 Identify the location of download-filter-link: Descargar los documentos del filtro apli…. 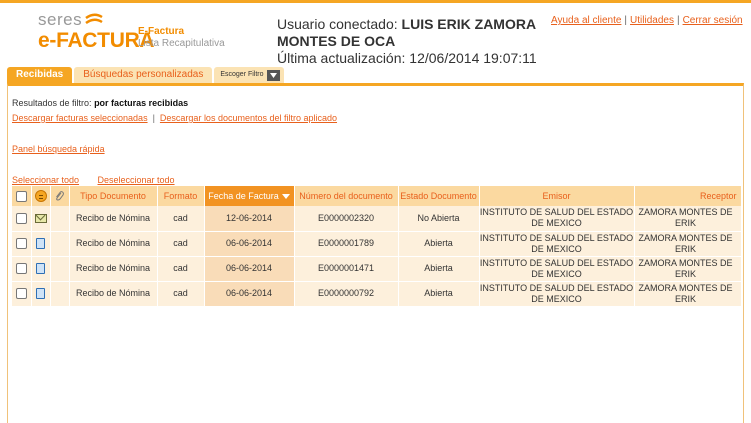
(248, 118).